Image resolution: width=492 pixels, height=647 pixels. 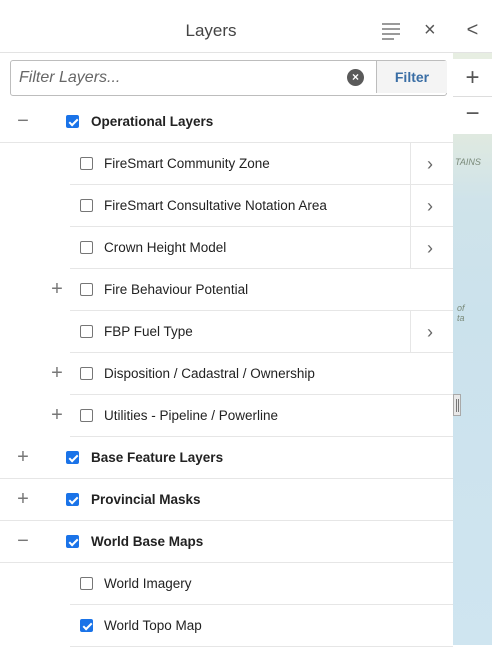 I want to click on layer-label: Utilities - Pipeline / Powerline, so click(x=191, y=415).